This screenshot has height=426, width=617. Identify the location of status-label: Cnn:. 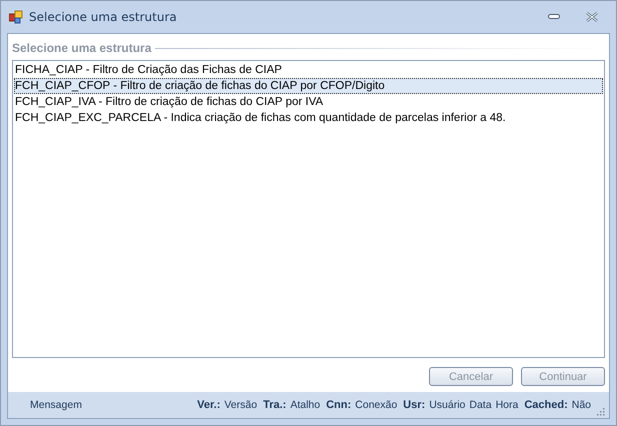
(339, 405).